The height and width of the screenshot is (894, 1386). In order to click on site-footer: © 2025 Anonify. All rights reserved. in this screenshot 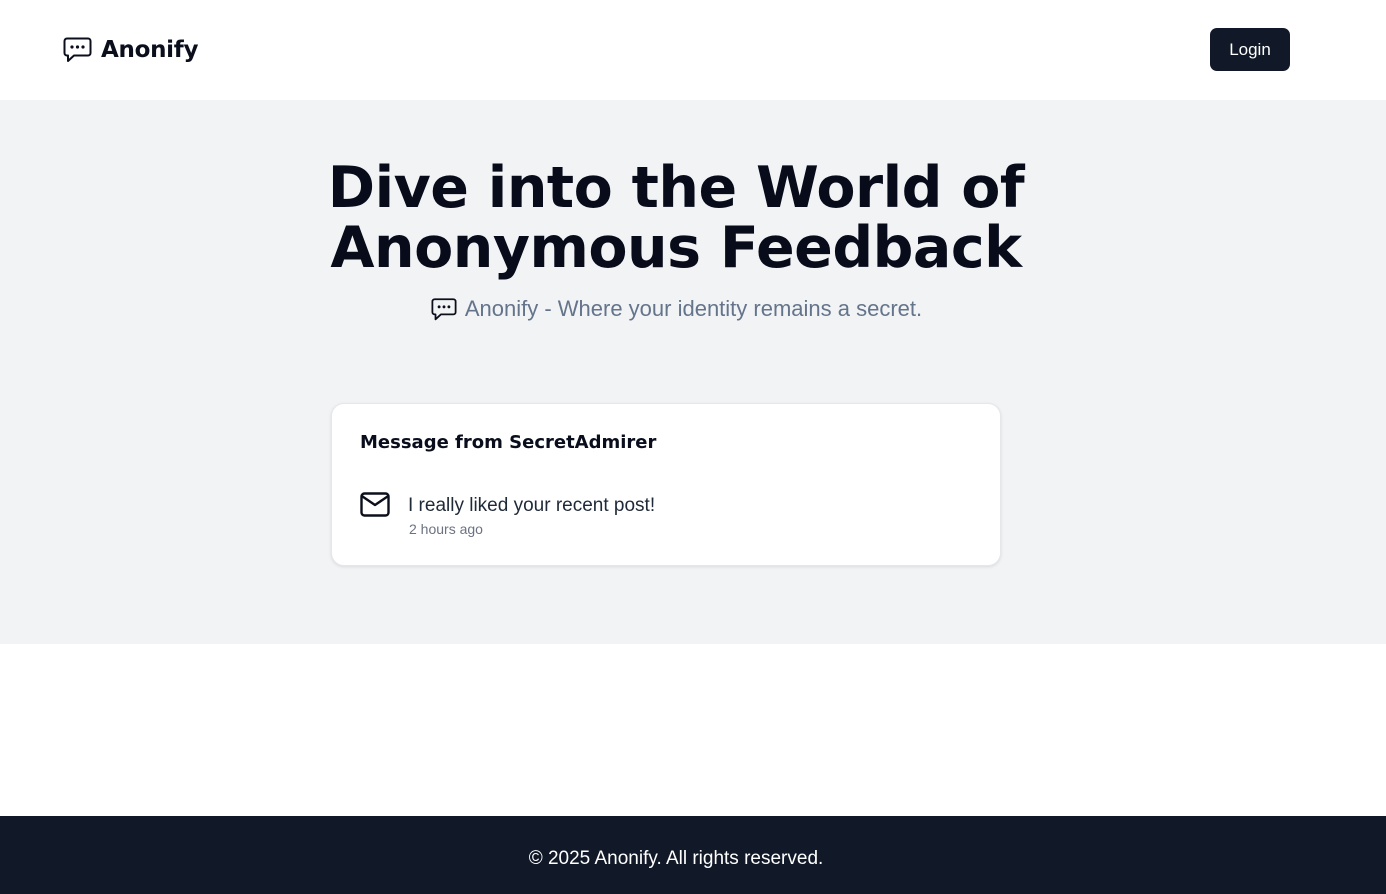, I will do `click(693, 855)`.